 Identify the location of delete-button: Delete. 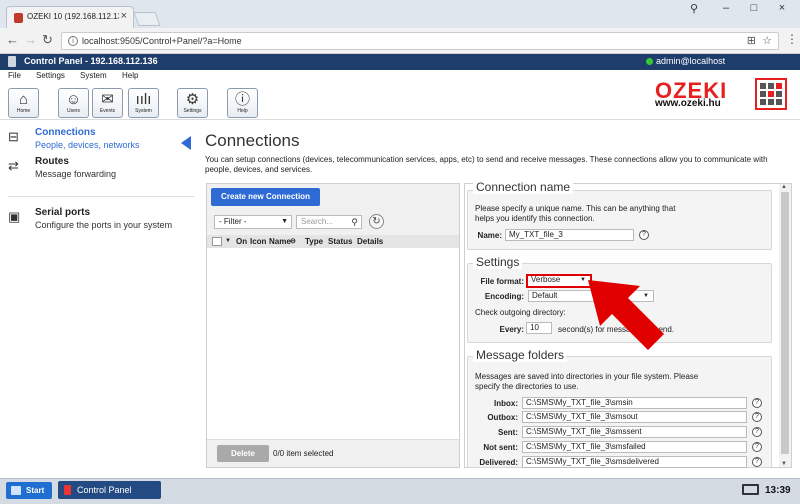
(243, 453).